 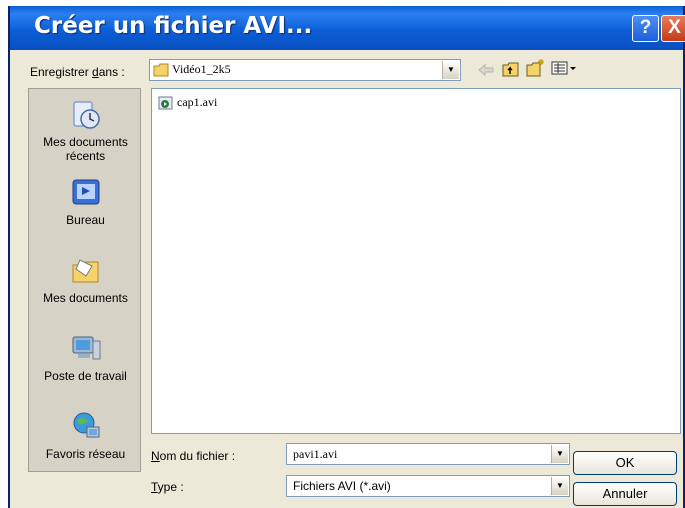 What do you see at coordinates (85, 376) in the screenshot?
I see `place-label: Poste de travail` at bounding box center [85, 376].